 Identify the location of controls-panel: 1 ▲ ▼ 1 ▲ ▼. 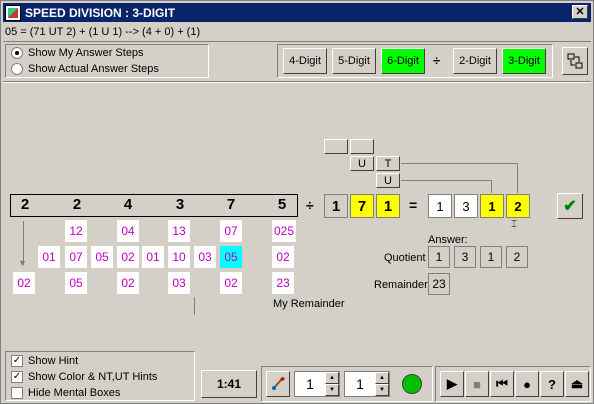
(347, 384).